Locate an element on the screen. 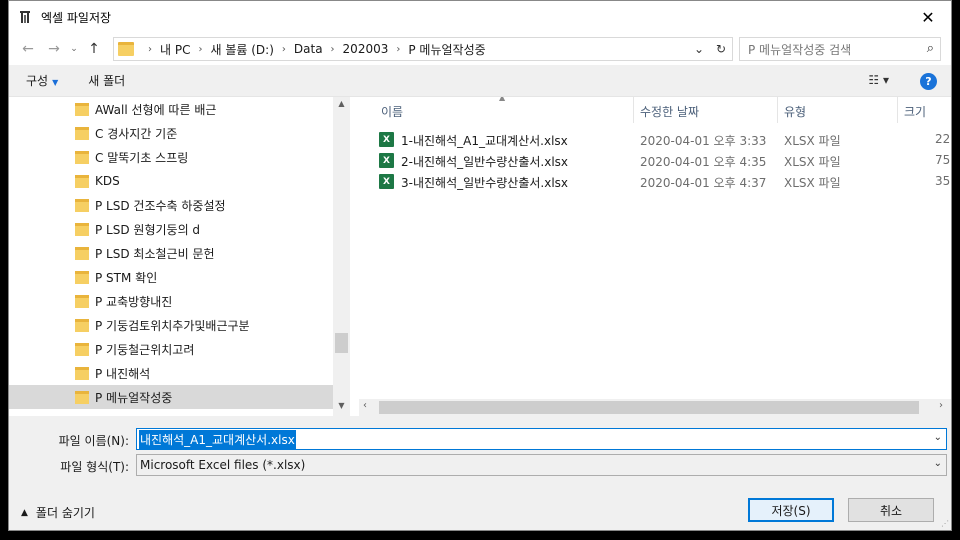 This screenshot has width=960, height=540. tree-item: P 메뉴얼작성중 is located at coordinates (171, 397).